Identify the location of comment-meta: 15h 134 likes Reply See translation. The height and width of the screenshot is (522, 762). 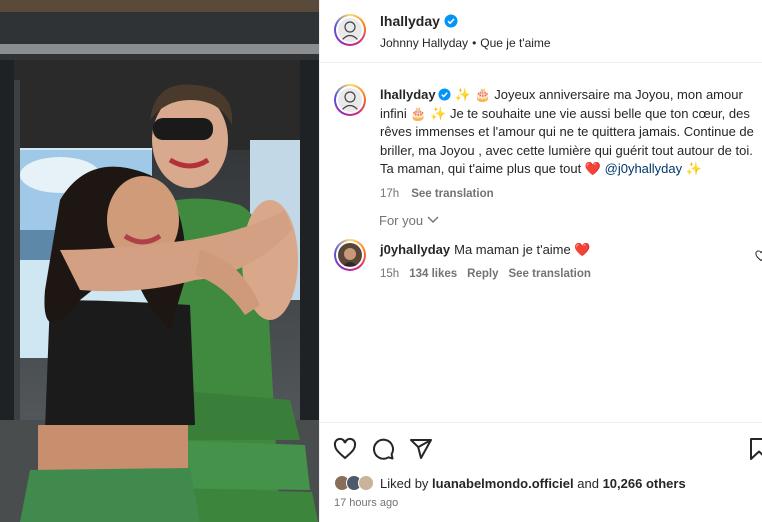
(485, 274).